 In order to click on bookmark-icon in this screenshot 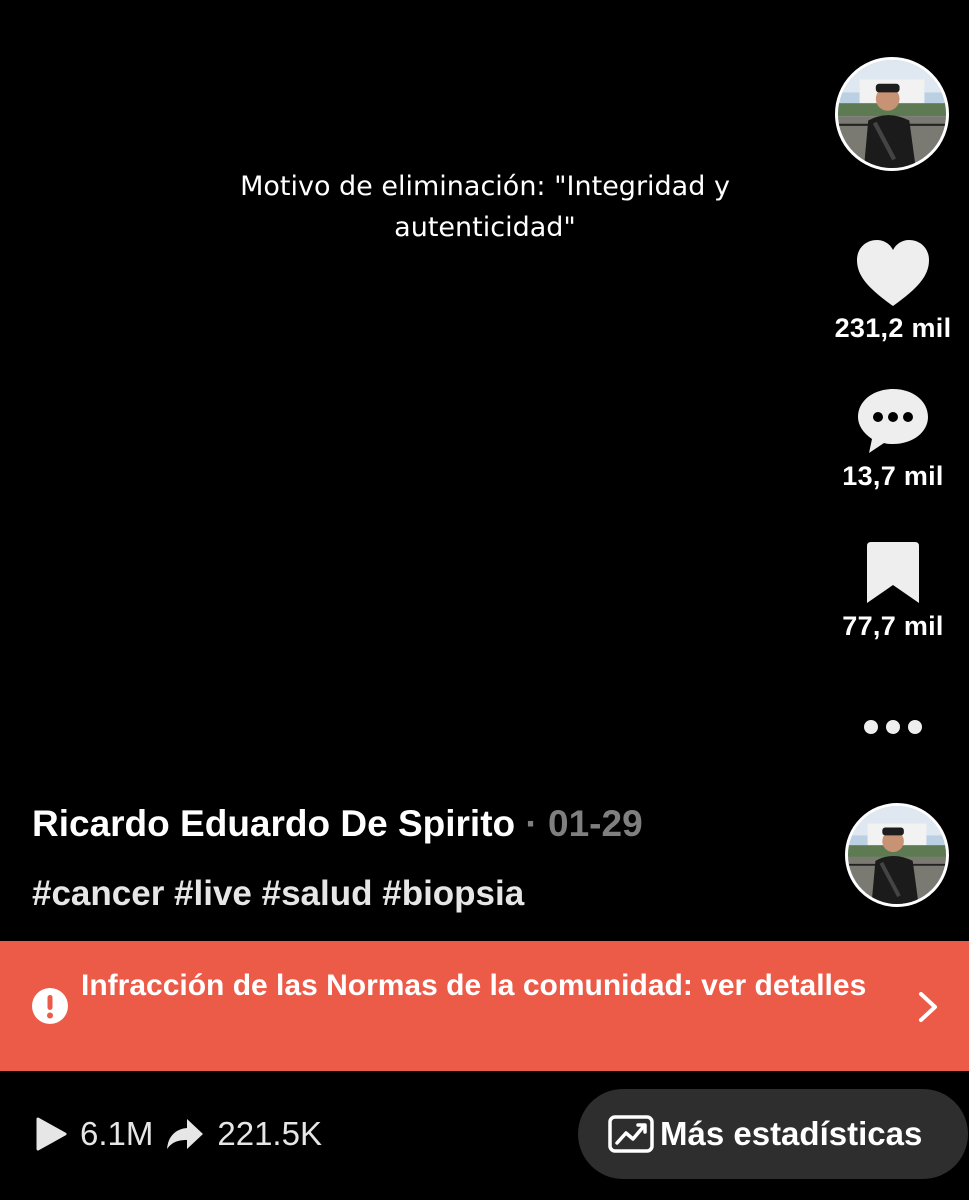, I will do `click(893, 572)`.